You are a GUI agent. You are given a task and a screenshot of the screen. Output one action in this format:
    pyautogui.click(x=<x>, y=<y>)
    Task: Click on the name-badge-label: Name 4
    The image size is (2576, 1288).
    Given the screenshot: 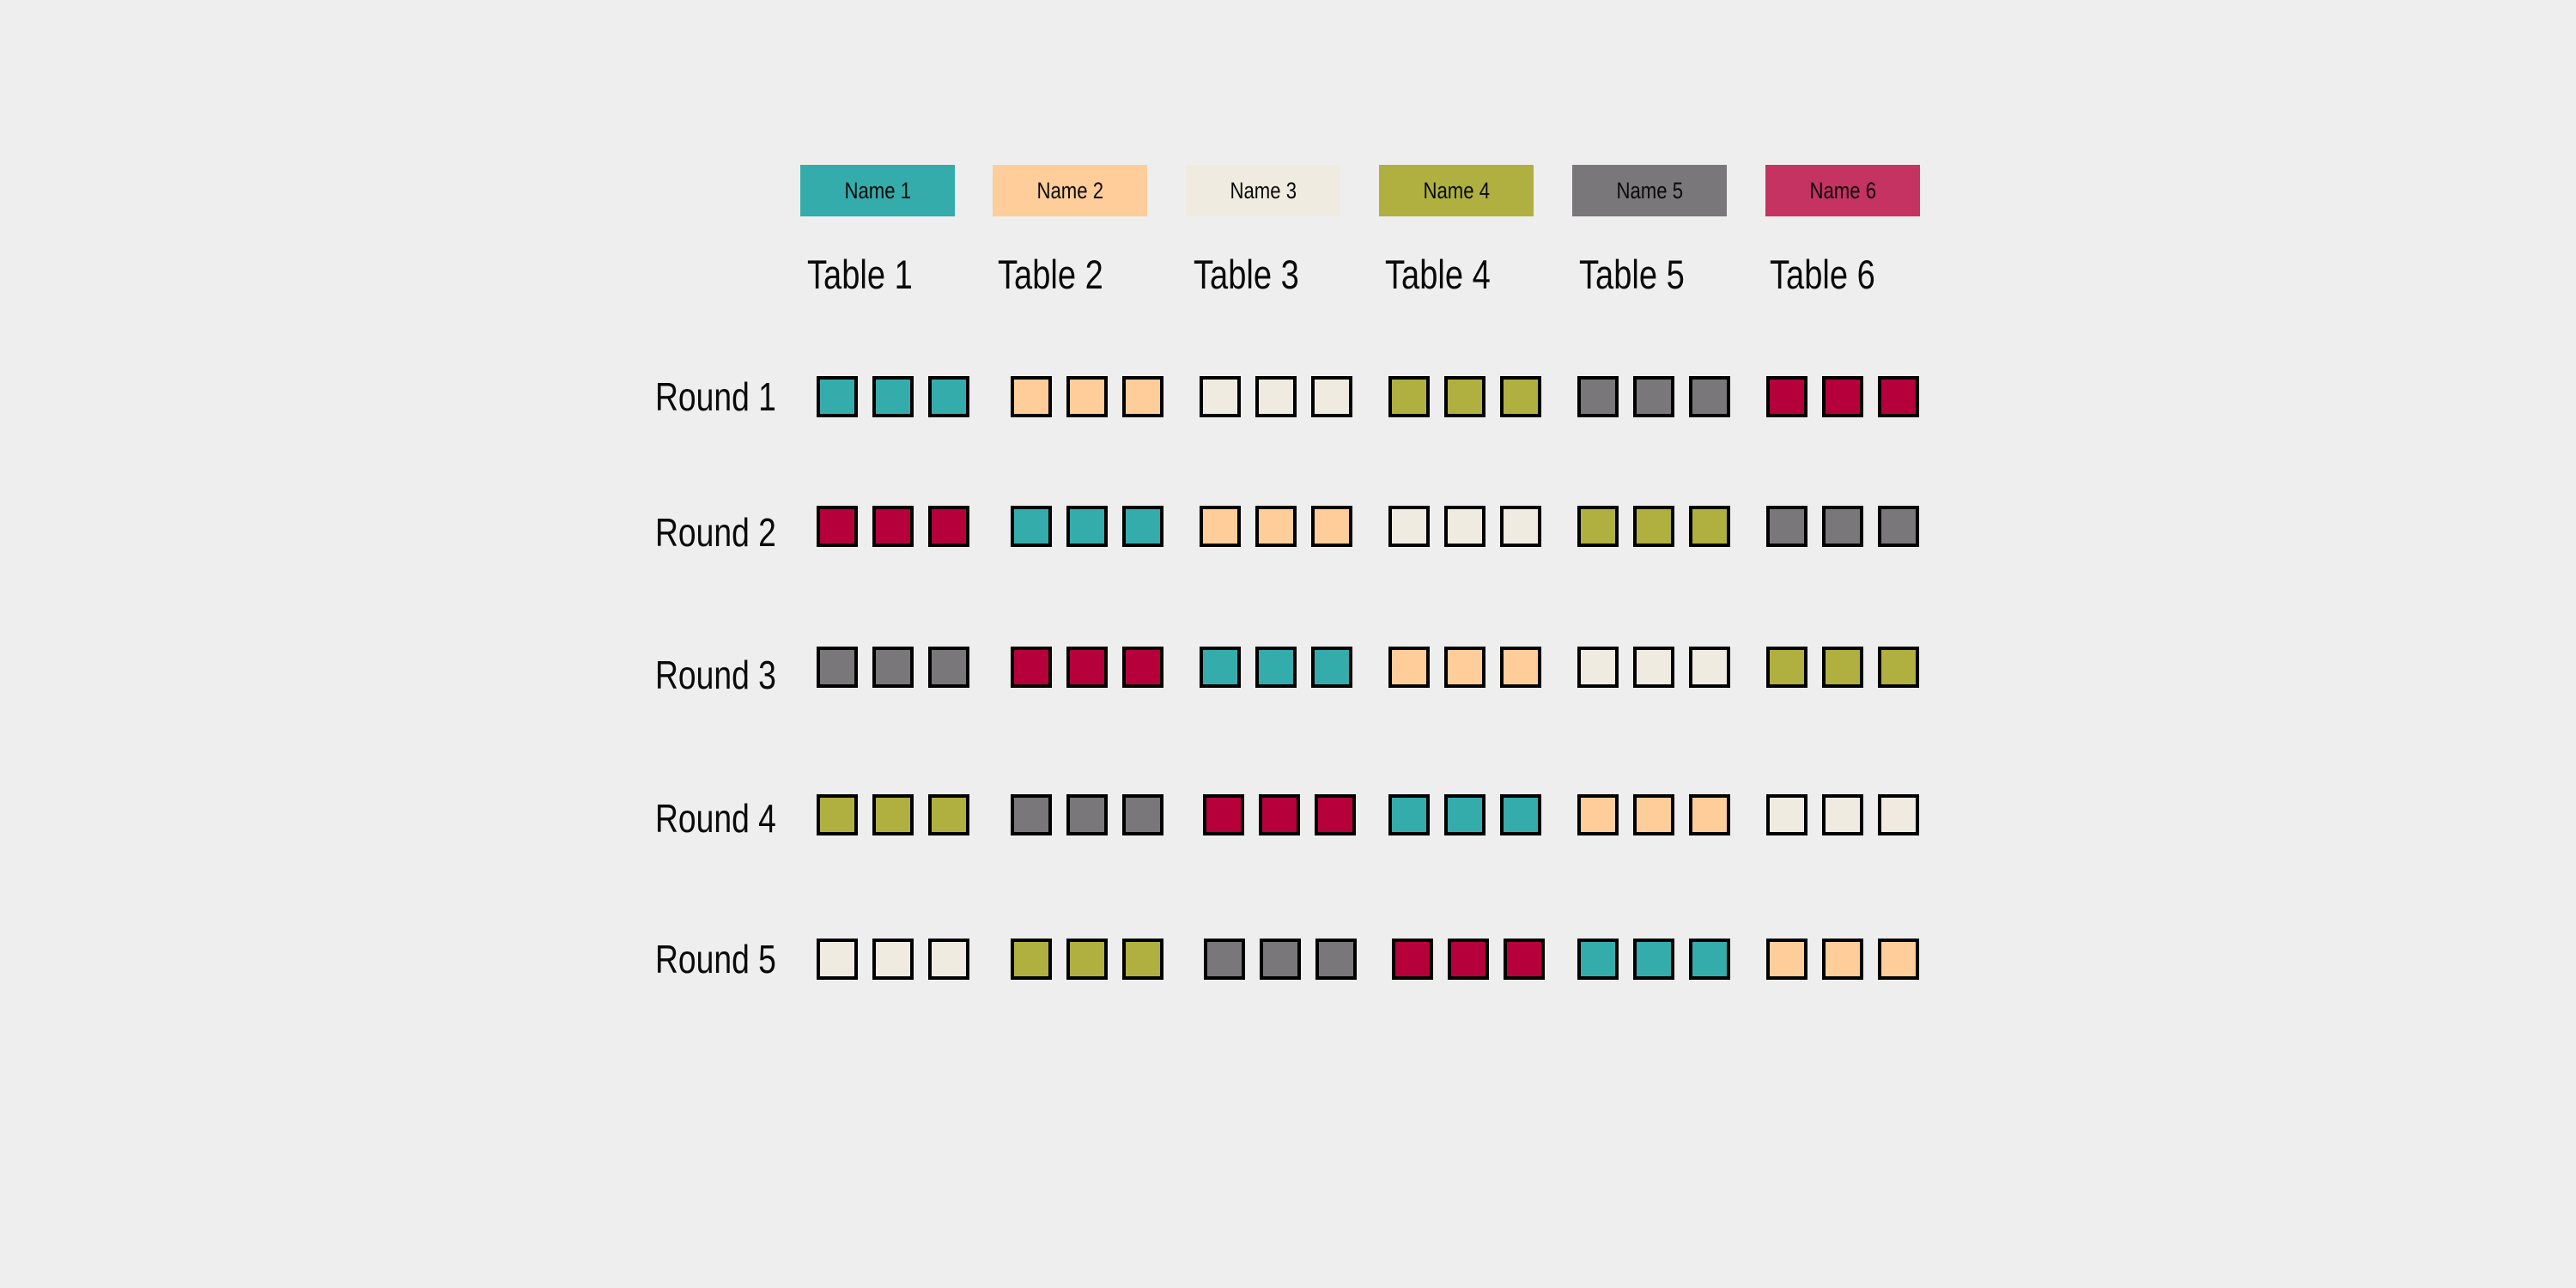 What is the action you would take?
    pyautogui.click(x=1456, y=191)
    